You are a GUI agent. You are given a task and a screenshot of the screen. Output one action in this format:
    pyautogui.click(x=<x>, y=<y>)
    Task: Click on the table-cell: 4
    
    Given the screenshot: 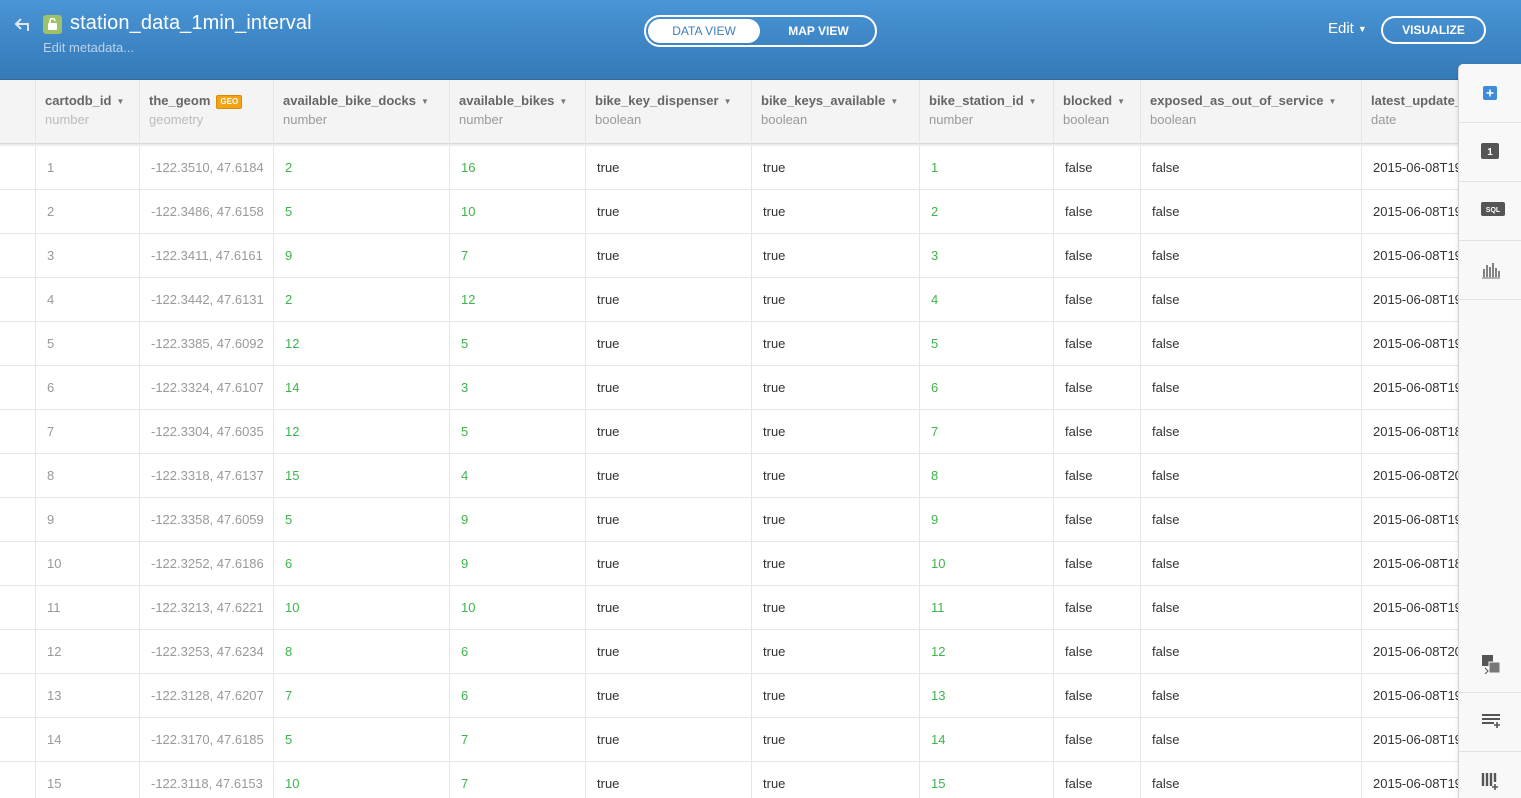 What is the action you would take?
    pyautogui.click(x=88, y=299)
    